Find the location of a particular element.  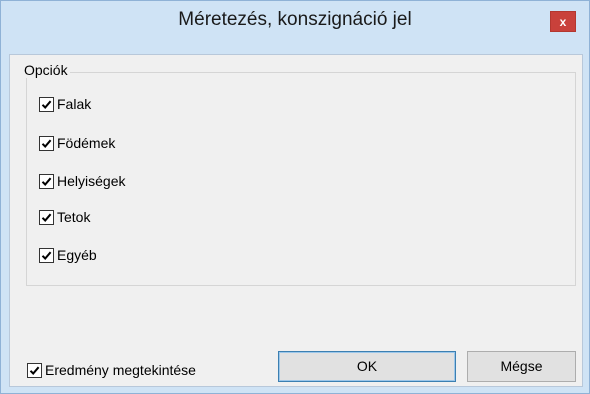

checkbox-helyisegek: Helyiségek is located at coordinates (82, 181).